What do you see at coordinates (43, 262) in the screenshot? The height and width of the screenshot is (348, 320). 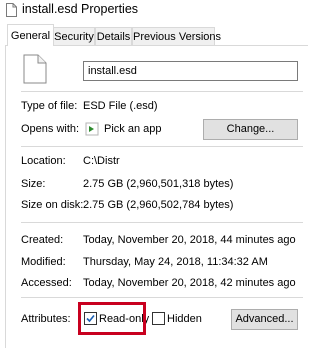 I see `modified-label: Modified:` at bounding box center [43, 262].